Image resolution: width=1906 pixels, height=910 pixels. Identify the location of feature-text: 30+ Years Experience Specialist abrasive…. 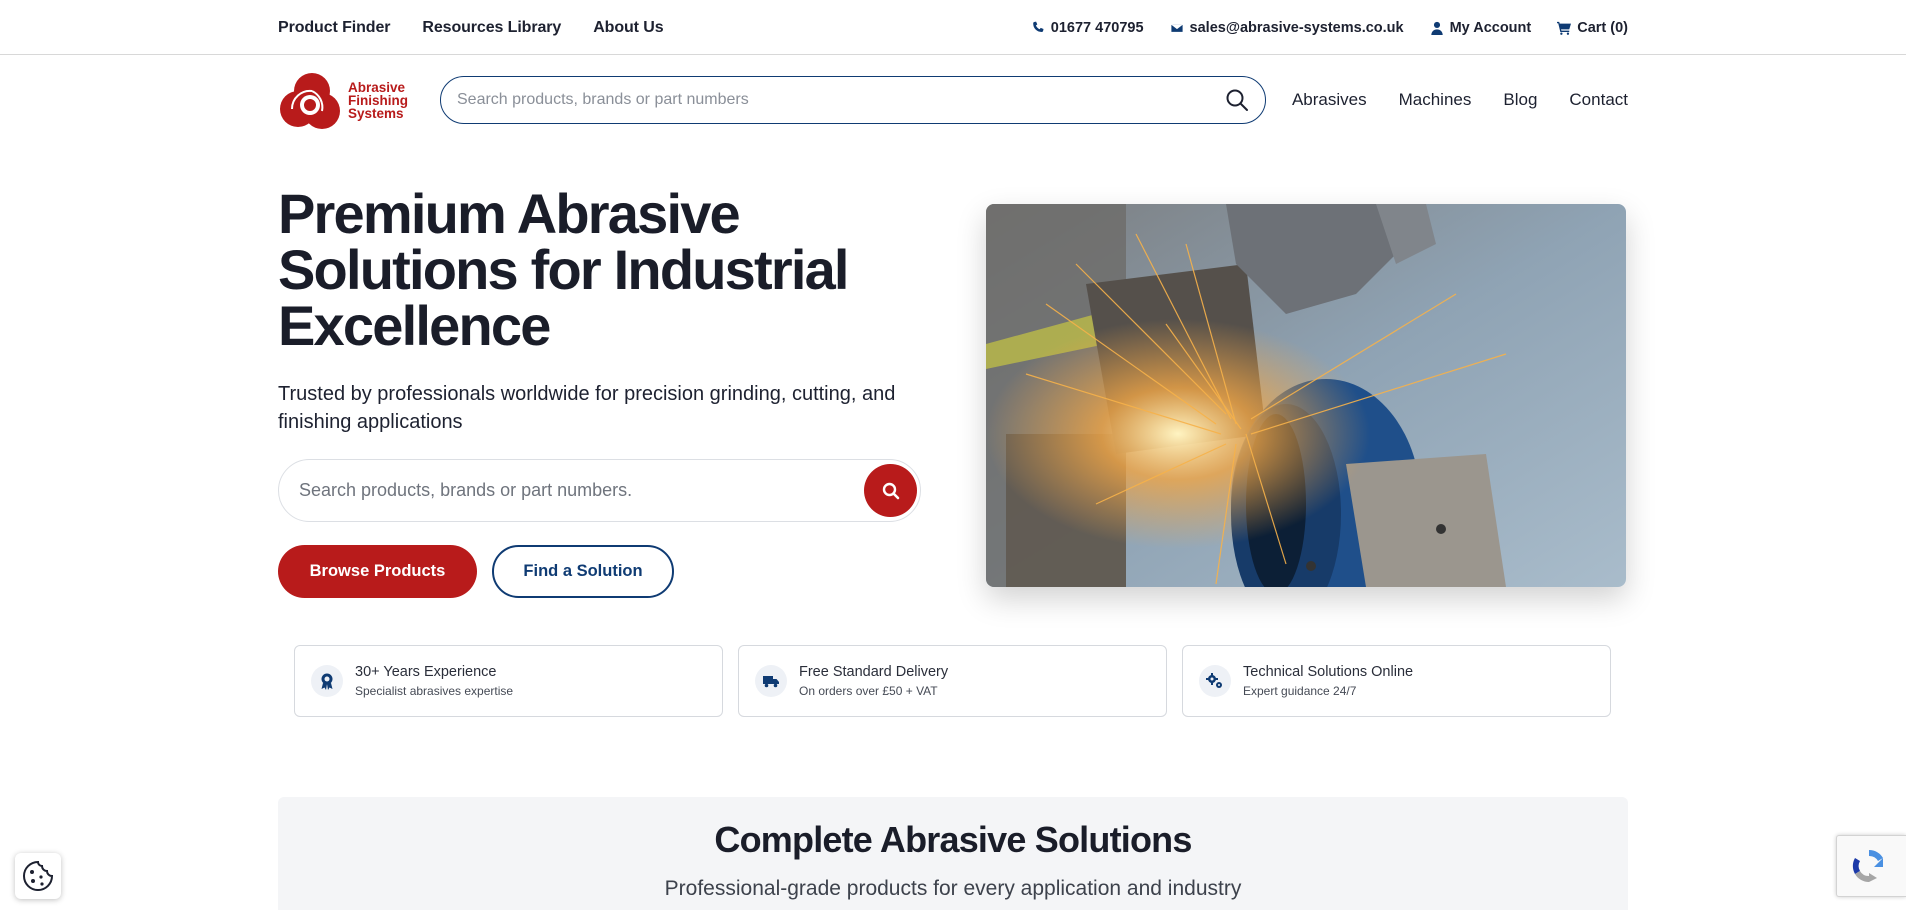
(434, 681).